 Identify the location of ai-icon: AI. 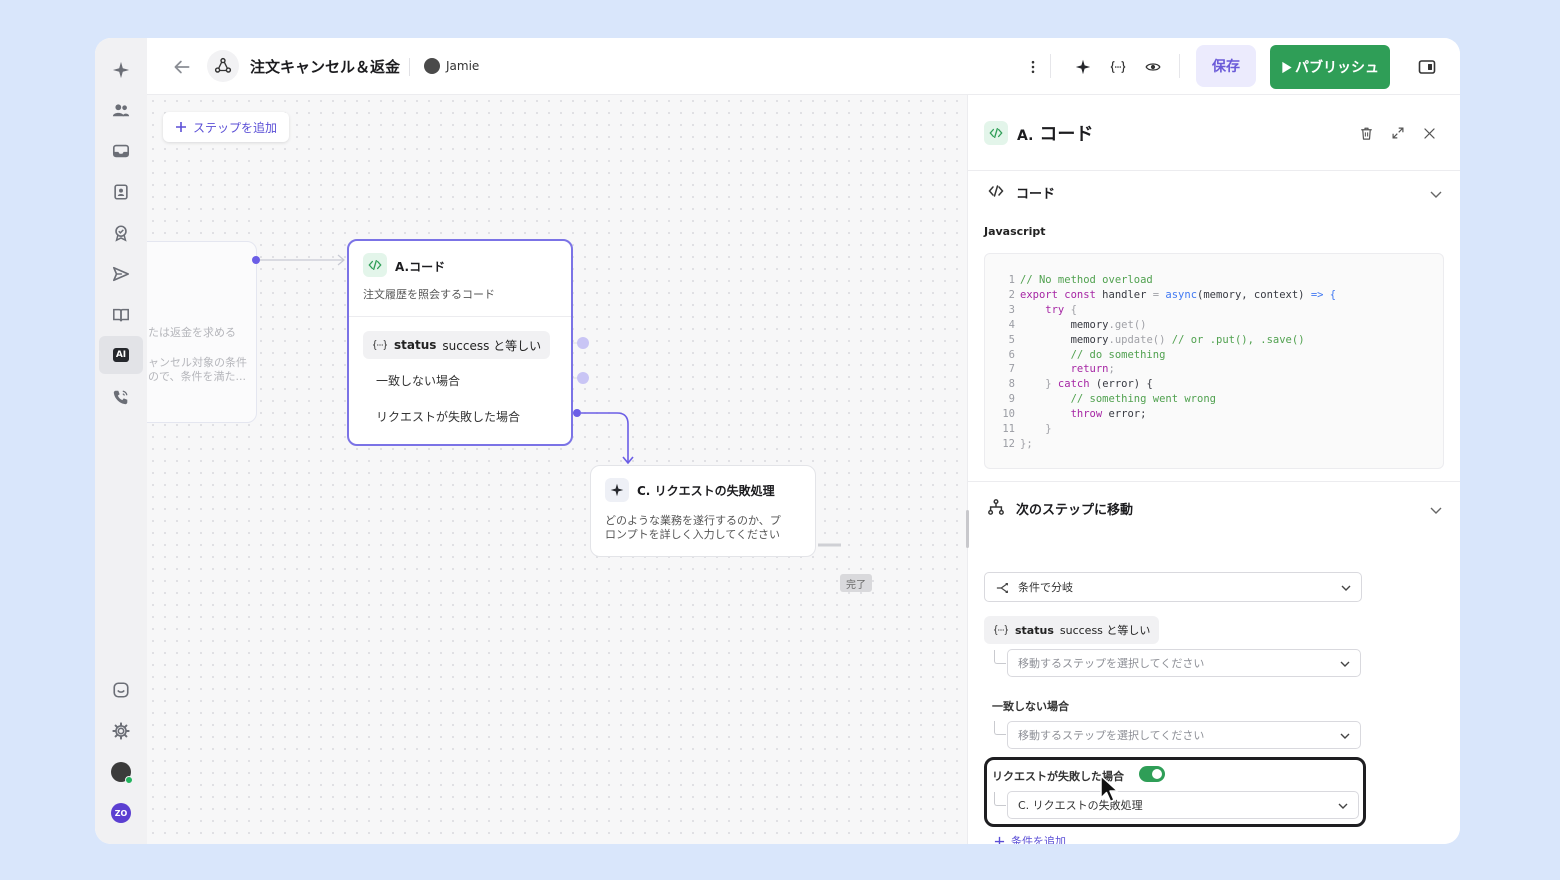
(121, 355).